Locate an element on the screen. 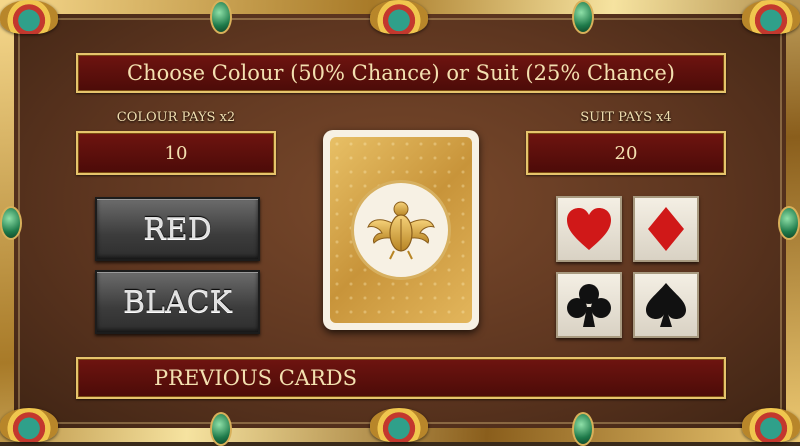  previous-cards-bar: PREVIOUS CARDS is located at coordinates (401, 378).